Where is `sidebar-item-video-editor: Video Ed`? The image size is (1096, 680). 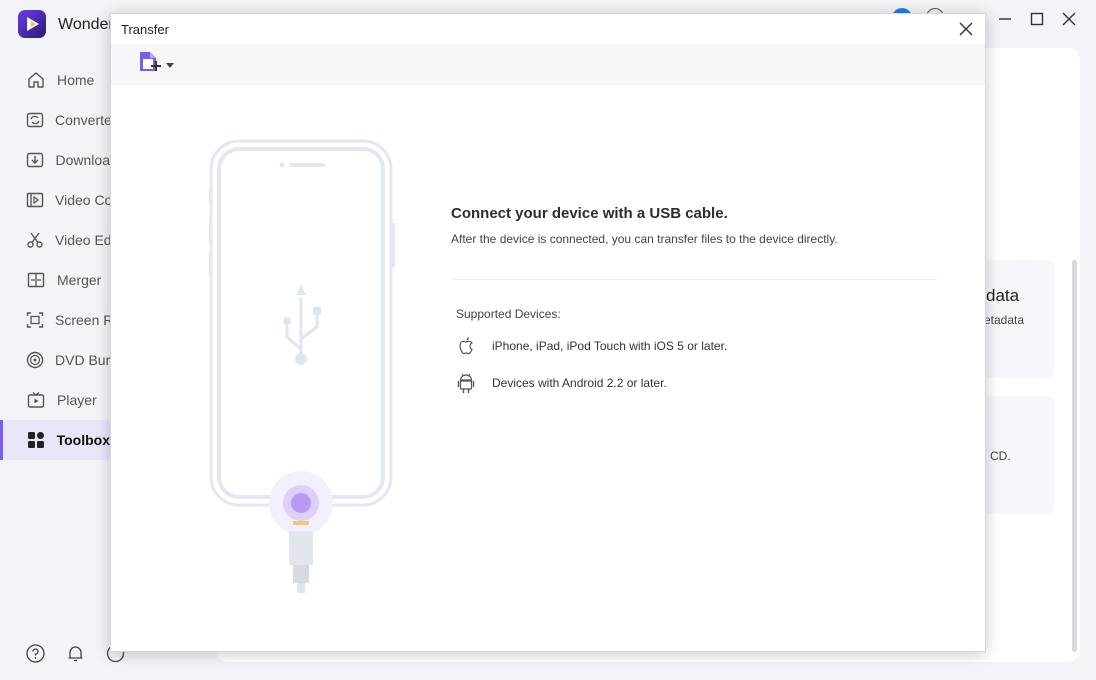
sidebar-item-video-editor: Video Ed is located at coordinates (56, 240).